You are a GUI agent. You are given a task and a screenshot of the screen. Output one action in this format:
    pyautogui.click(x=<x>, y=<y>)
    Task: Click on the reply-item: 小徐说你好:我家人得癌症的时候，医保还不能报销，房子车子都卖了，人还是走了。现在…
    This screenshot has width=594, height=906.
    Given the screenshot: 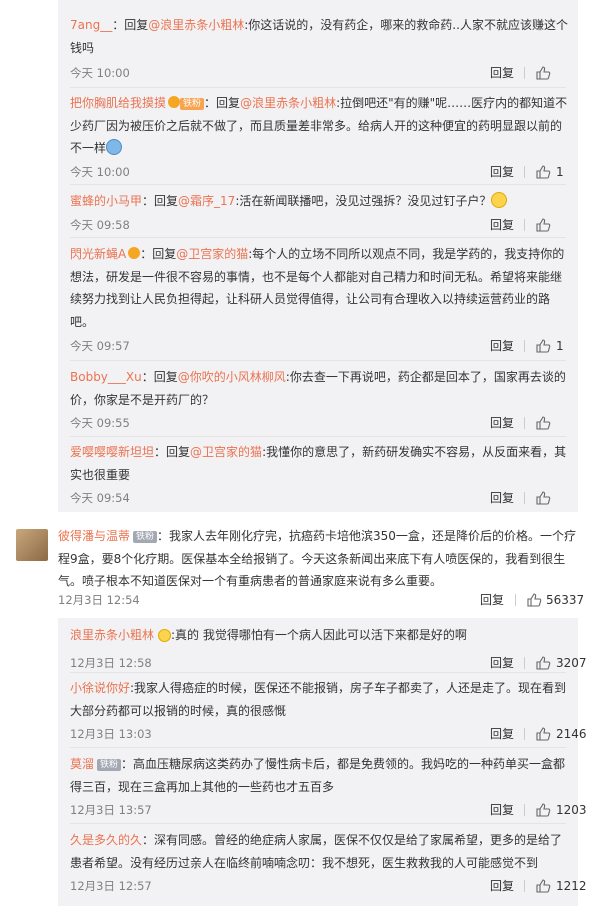 What is the action you would take?
    pyautogui.click(x=328, y=709)
    